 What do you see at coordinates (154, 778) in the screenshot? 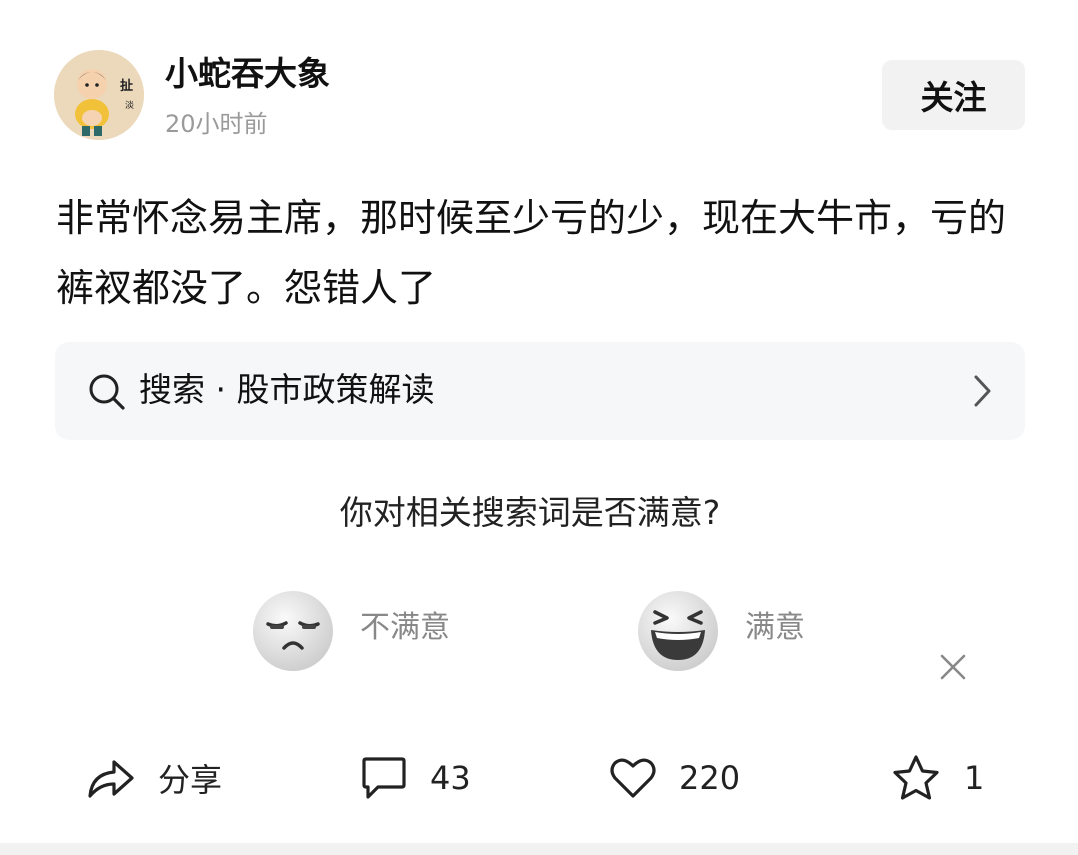
I see `share-button: 分享` at bounding box center [154, 778].